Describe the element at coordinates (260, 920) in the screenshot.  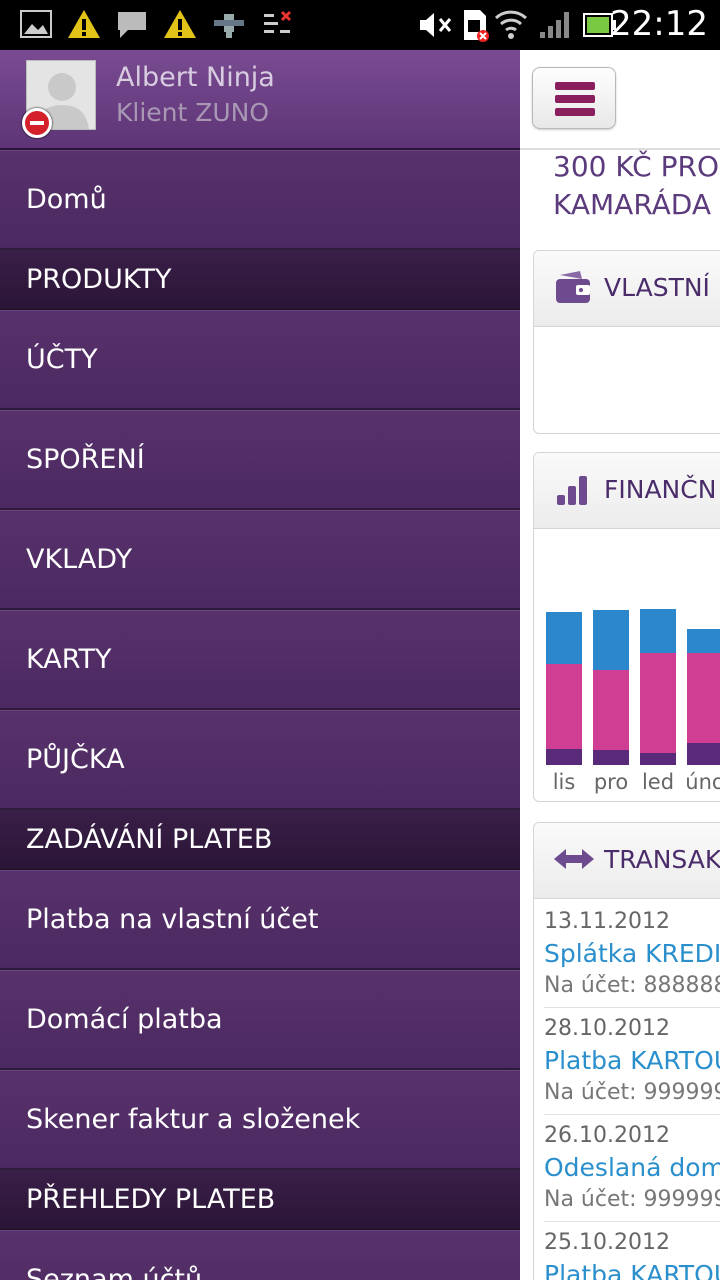
I see `menu-item-own-account-payment: Platba na vlastní účet` at that location.